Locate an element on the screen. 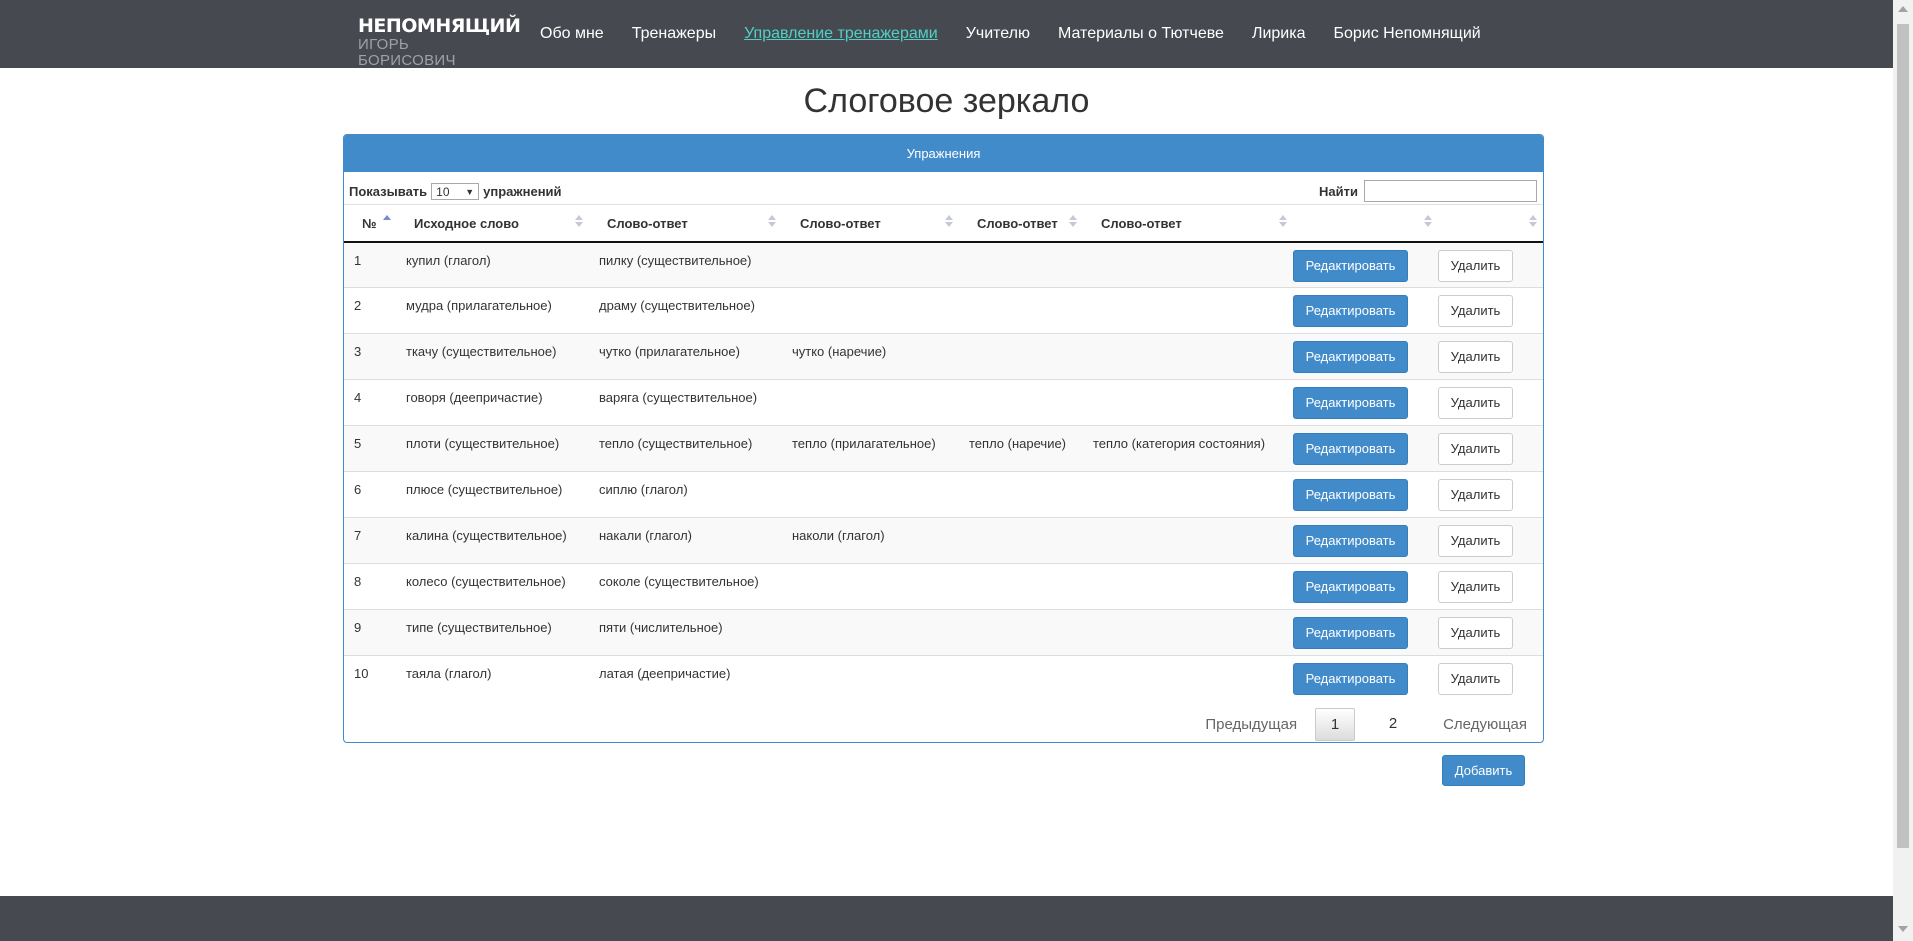 This screenshot has height=941, width=1913. column-header-3: Слово-ответ is located at coordinates (870, 223).